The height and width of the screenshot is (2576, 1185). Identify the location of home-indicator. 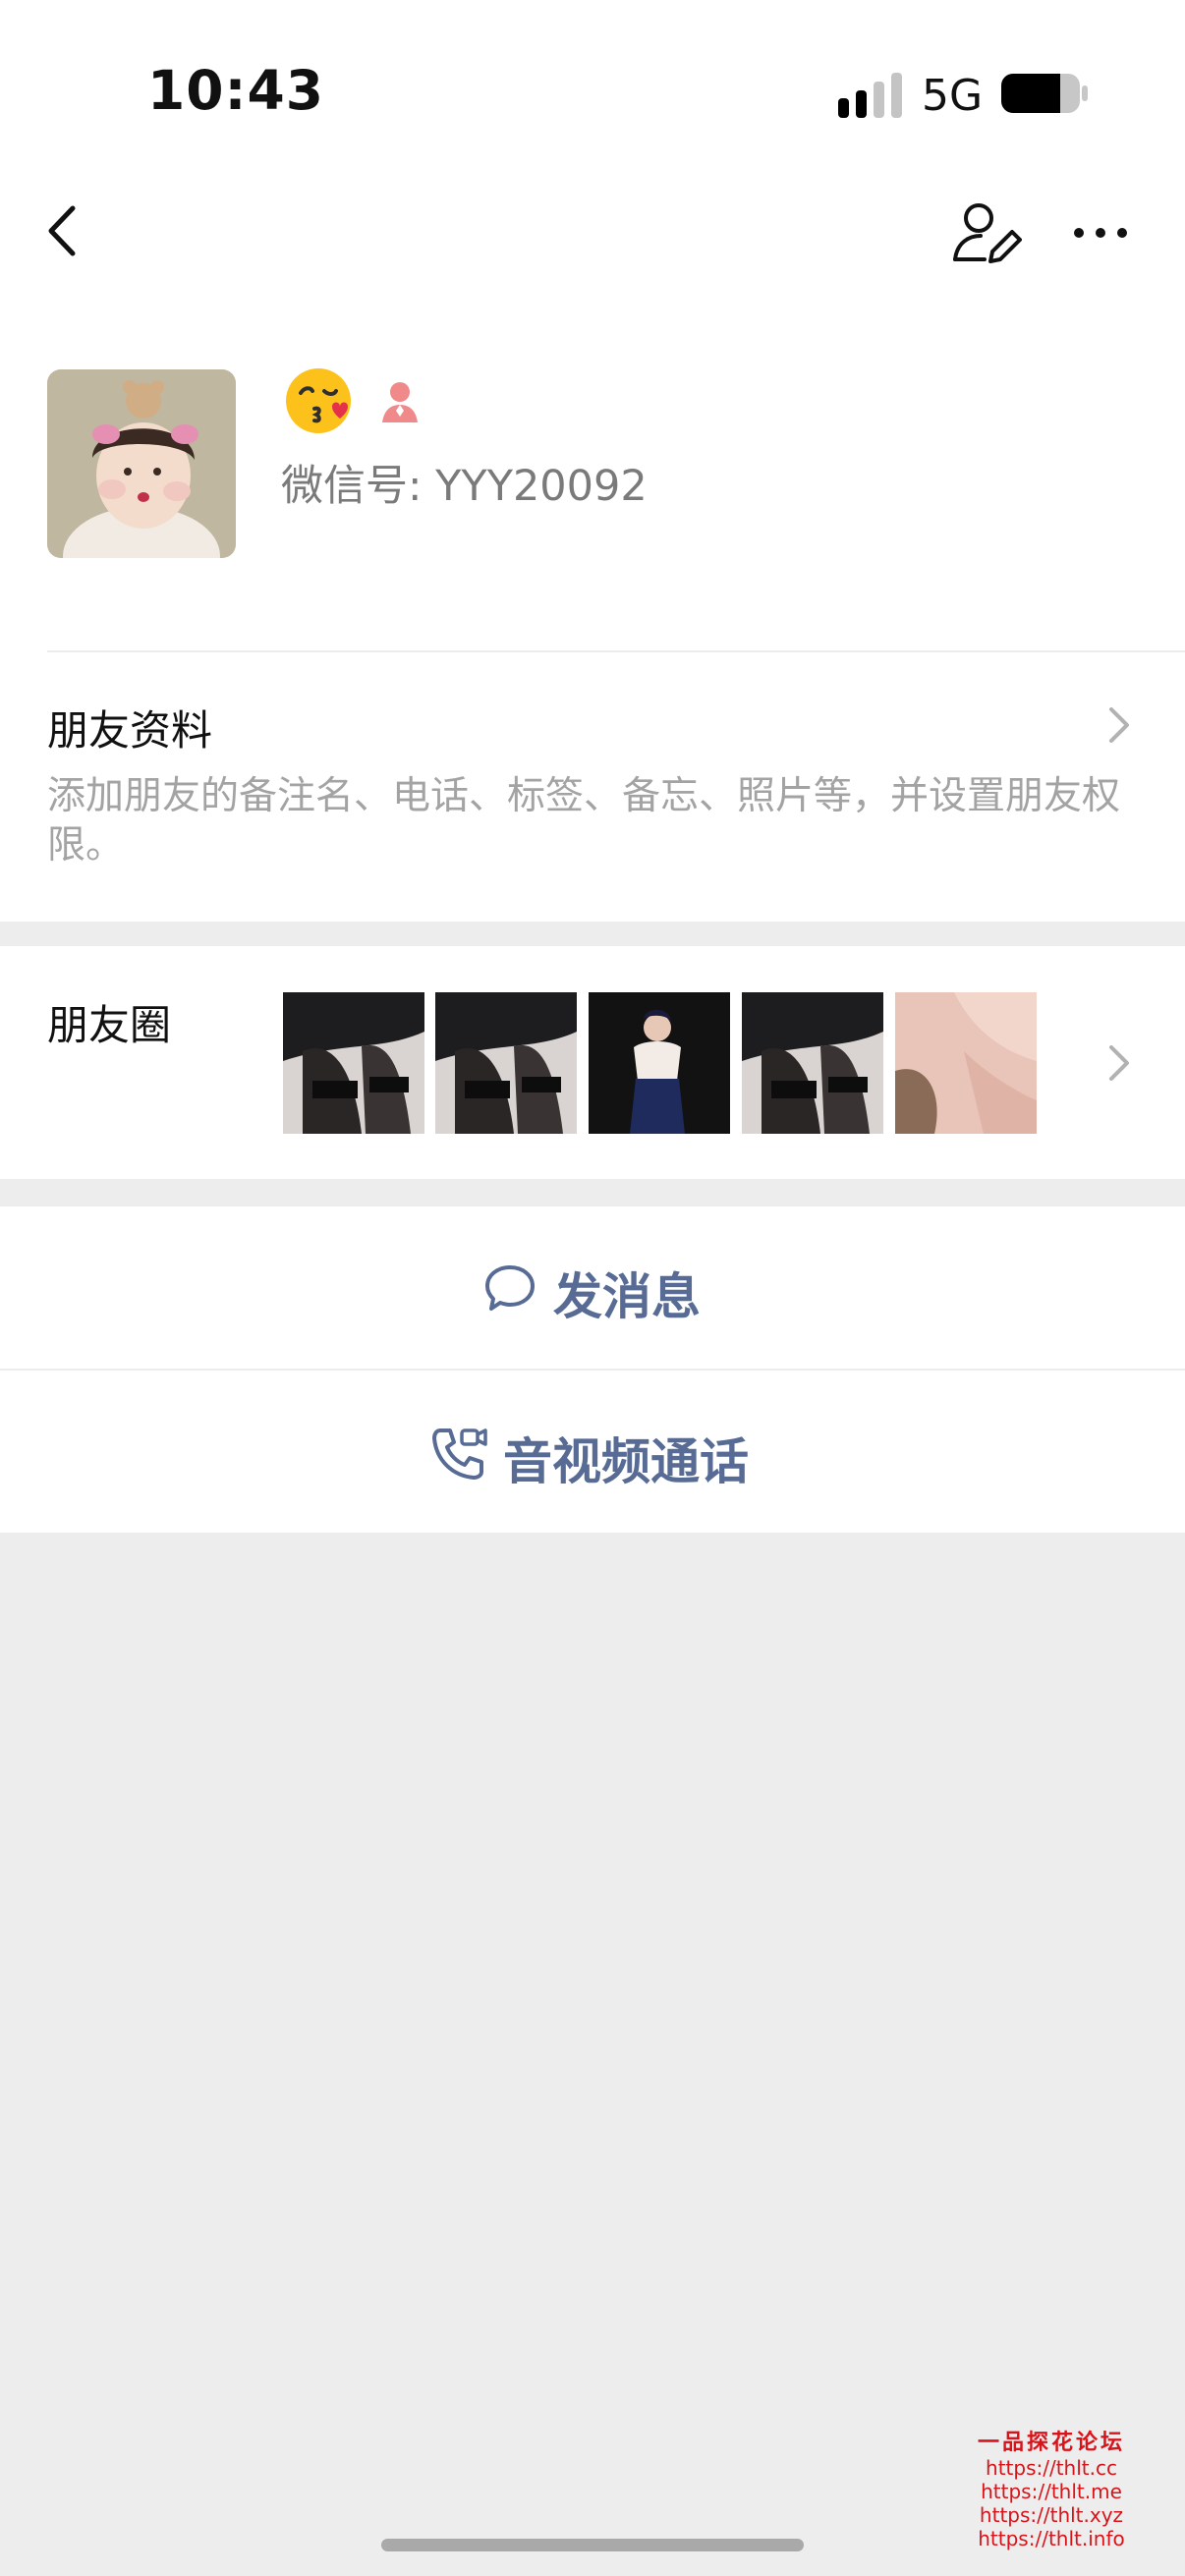
(592, 2545).